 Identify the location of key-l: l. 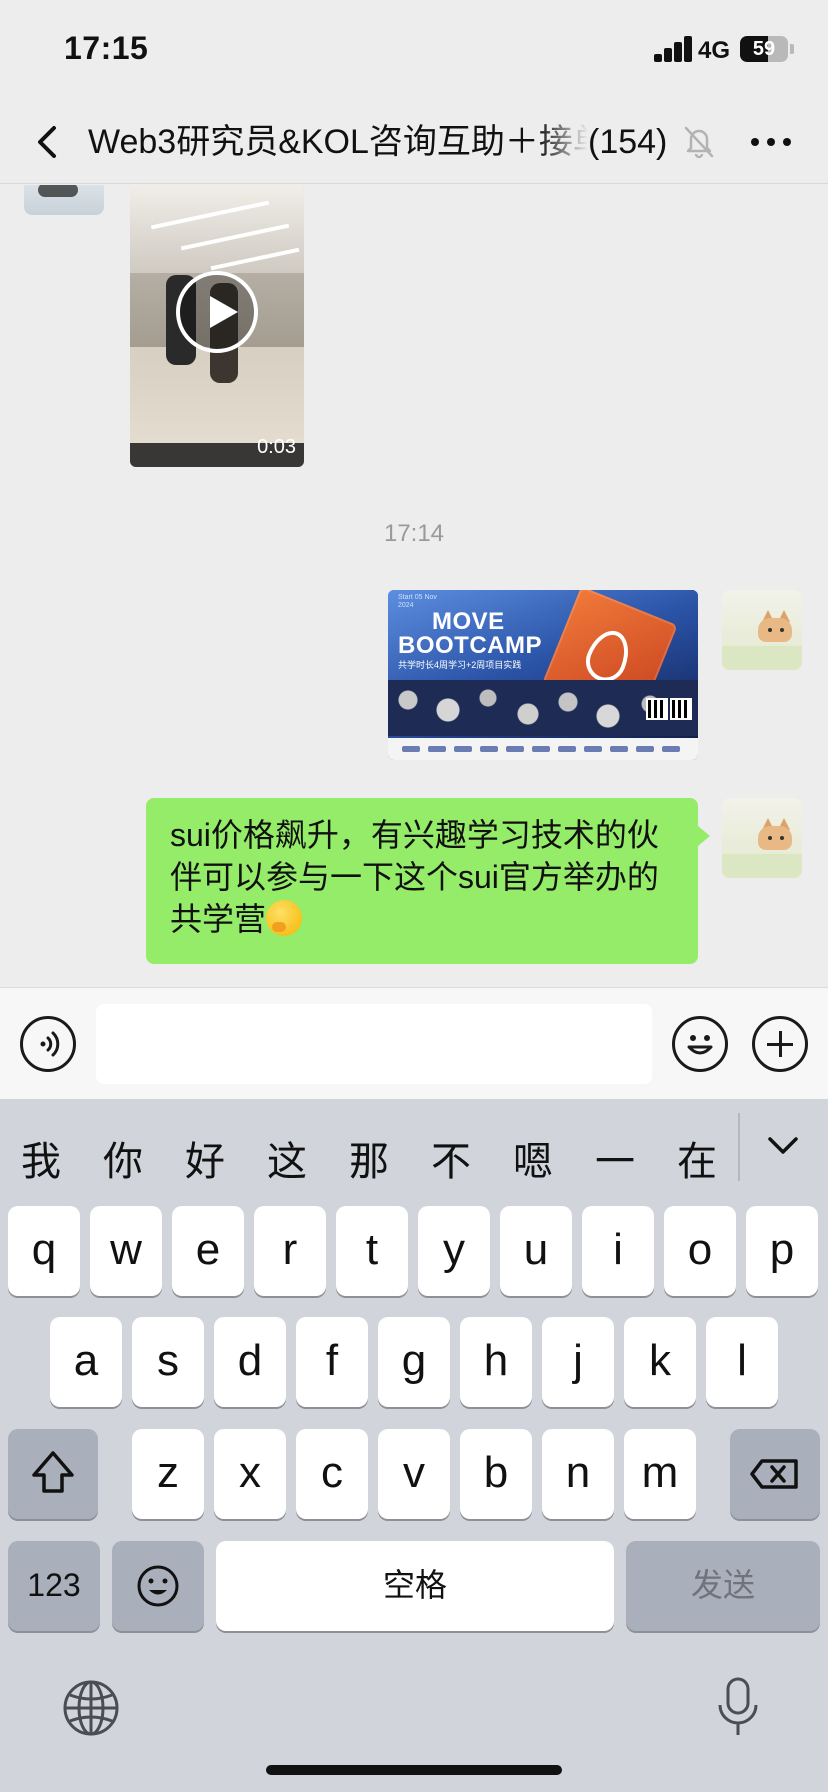
(742, 1362).